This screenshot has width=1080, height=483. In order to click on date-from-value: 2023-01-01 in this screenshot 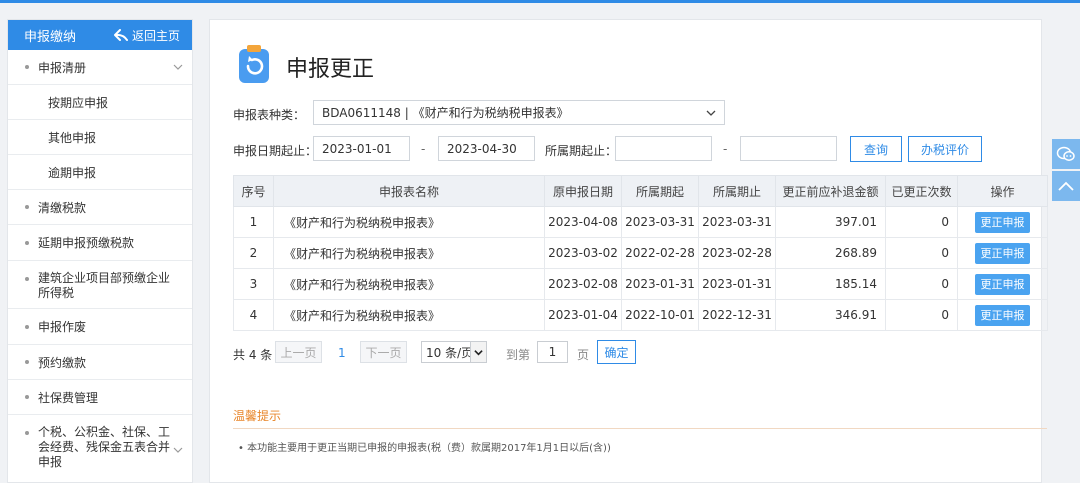, I will do `click(357, 148)`.